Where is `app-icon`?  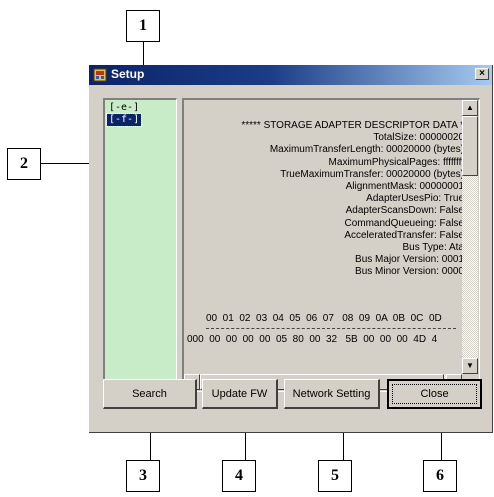
app-icon is located at coordinates (100, 75).